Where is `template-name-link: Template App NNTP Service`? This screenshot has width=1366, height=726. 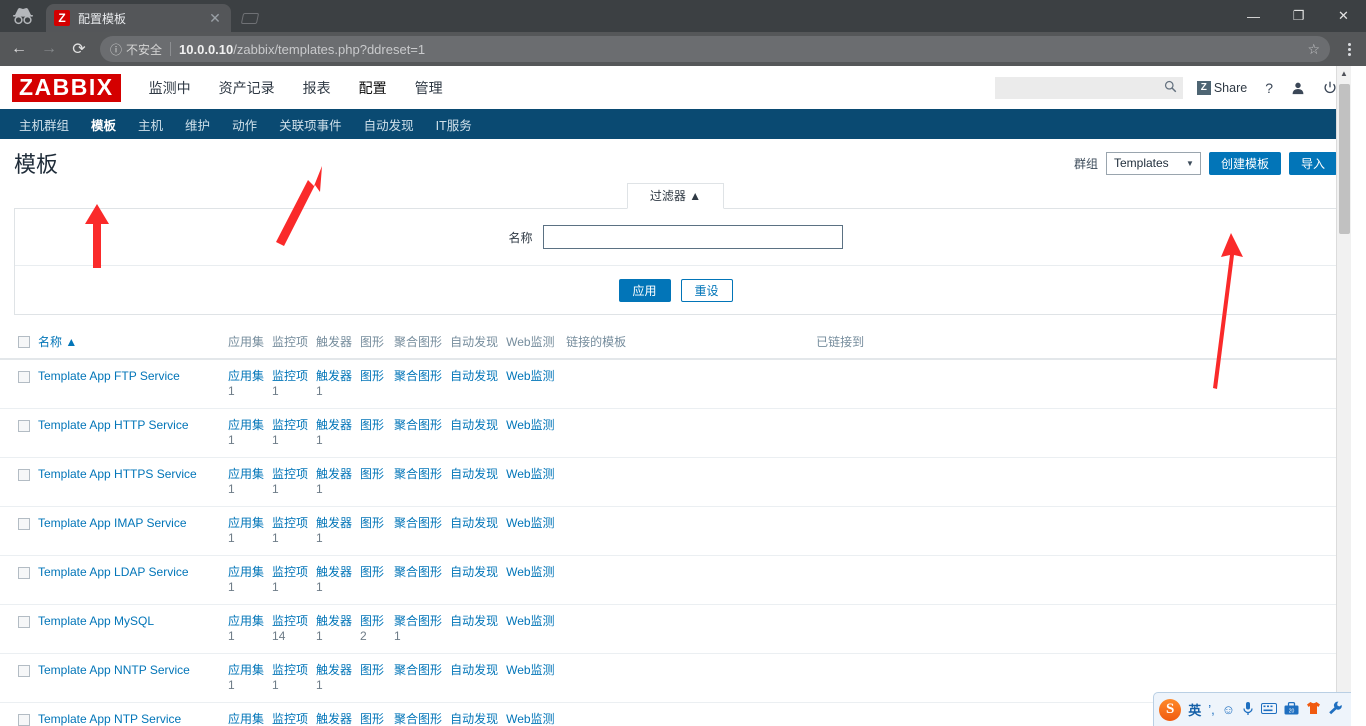 template-name-link: Template App NNTP Service is located at coordinates (114, 670).